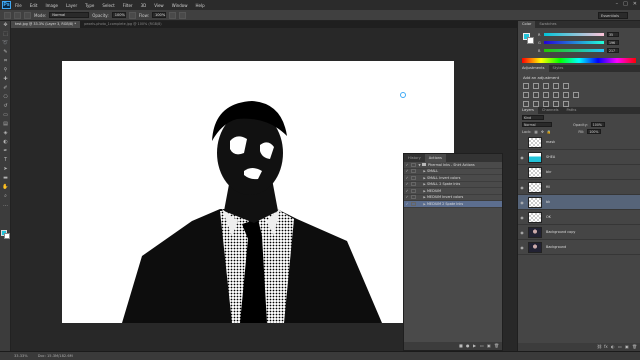  Describe the element at coordinates (7, 15) in the screenshot. I see `tool-preset-picker` at that location.